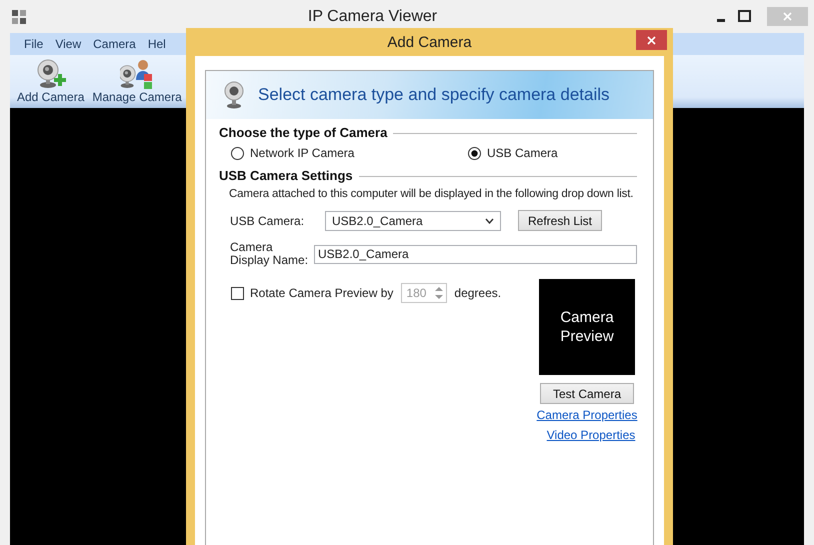 The image size is (814, 545). I want to click on camera-preview: Camera Preview, so click(587, 327).